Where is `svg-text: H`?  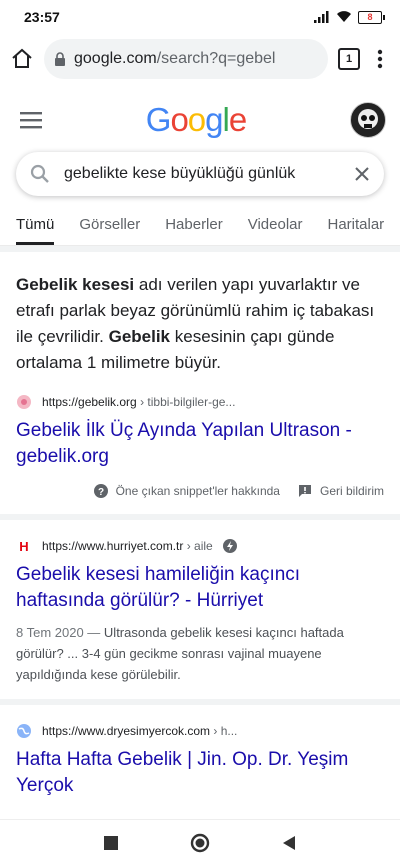 svg-text: H is located at coordinates (23, 546).